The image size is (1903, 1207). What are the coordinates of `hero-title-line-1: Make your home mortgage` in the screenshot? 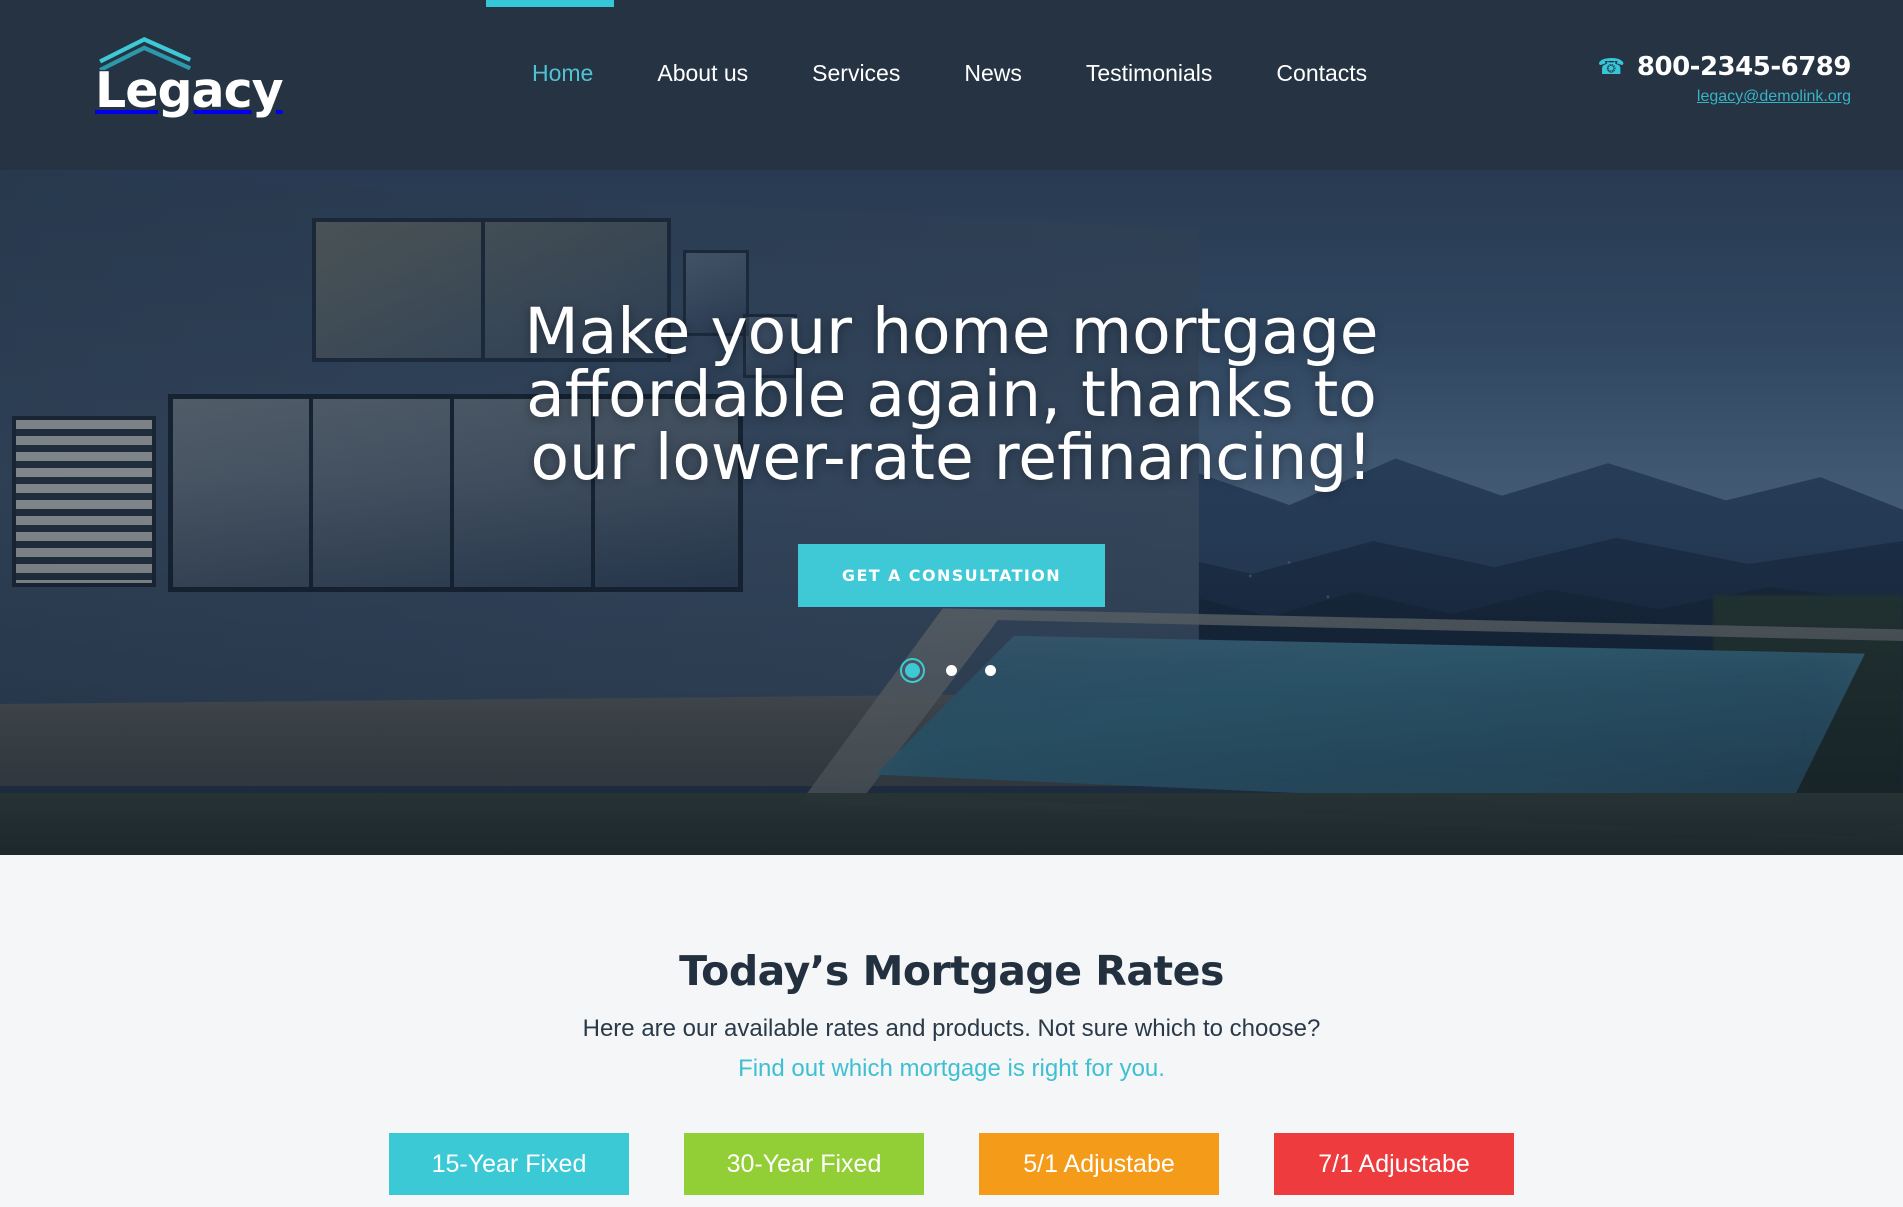 It's located at (951, 331).